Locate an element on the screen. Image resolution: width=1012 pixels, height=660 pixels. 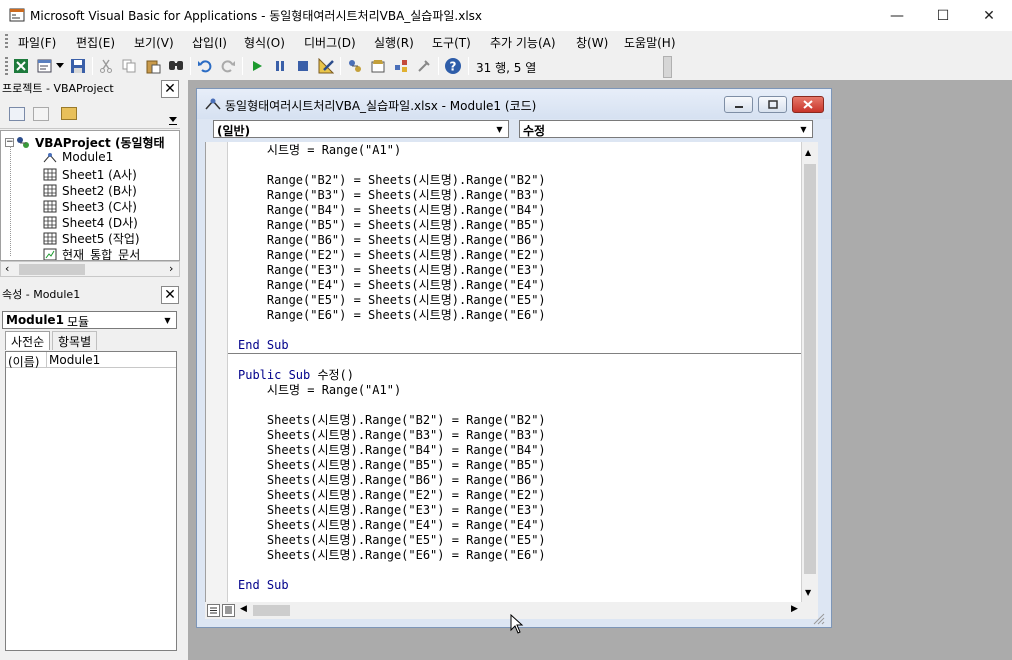
tree-item-sheet2: Sheet2 (B사) is located at coordinates (90, 190).